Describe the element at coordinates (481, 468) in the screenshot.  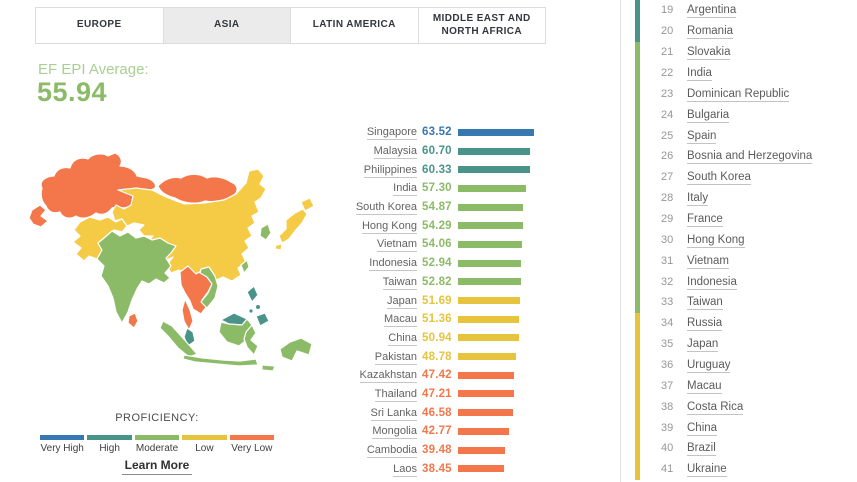
I see `chart-row: Laos 38.45` at that location.